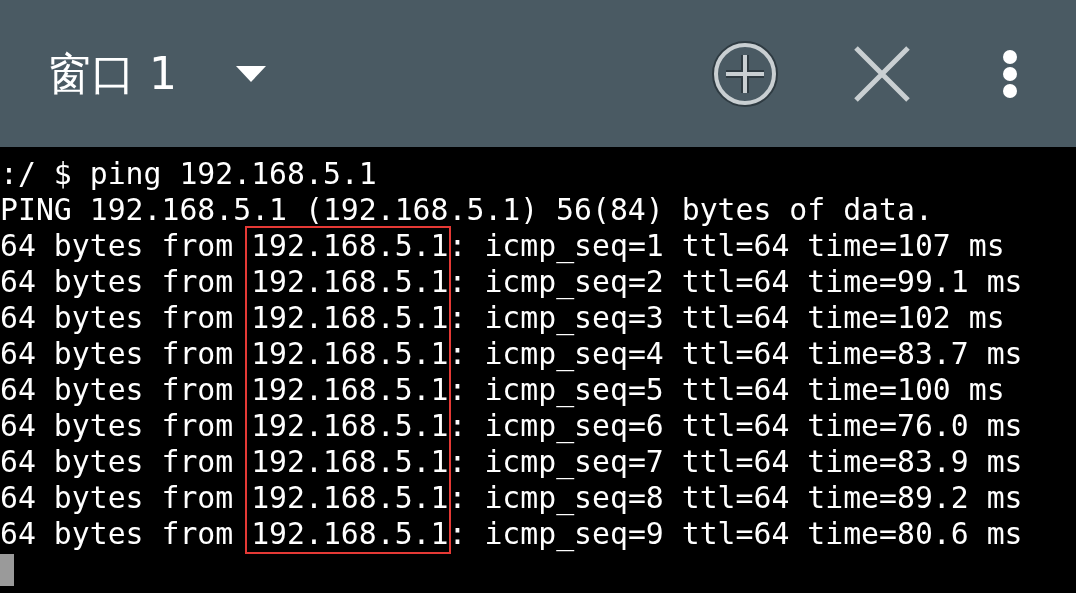  I want to click on window-title: 窗口 1, so click(112, 73).